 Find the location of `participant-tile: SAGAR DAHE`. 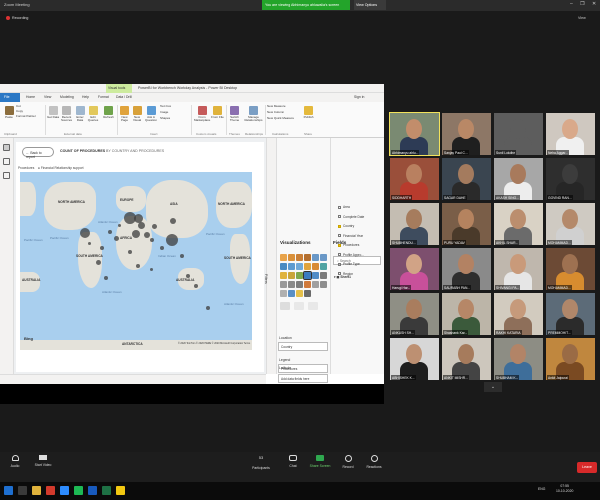

participant-tile: SAGAR DAHE is located at coordinates (466, 179).